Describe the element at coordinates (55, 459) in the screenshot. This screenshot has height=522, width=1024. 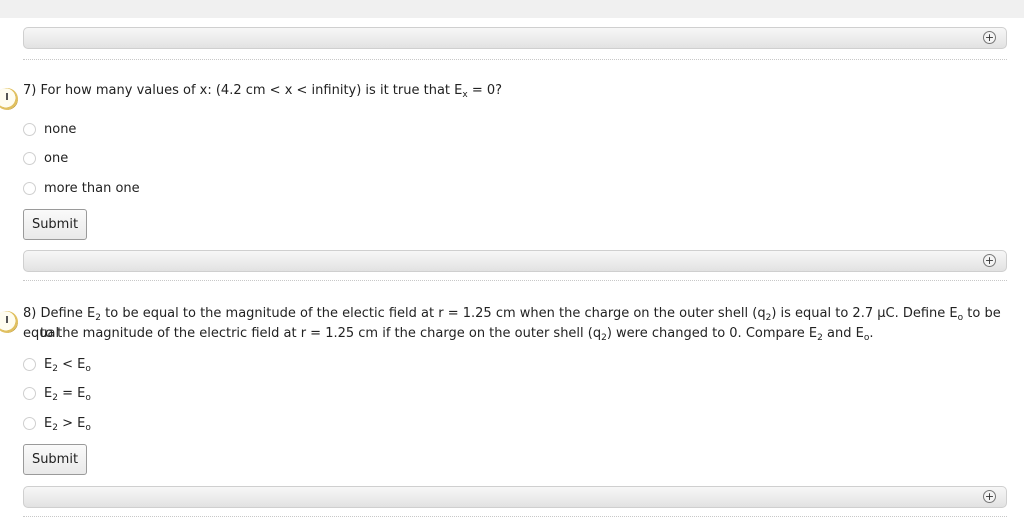
I see `submit-button-q8: Submit` at that location.